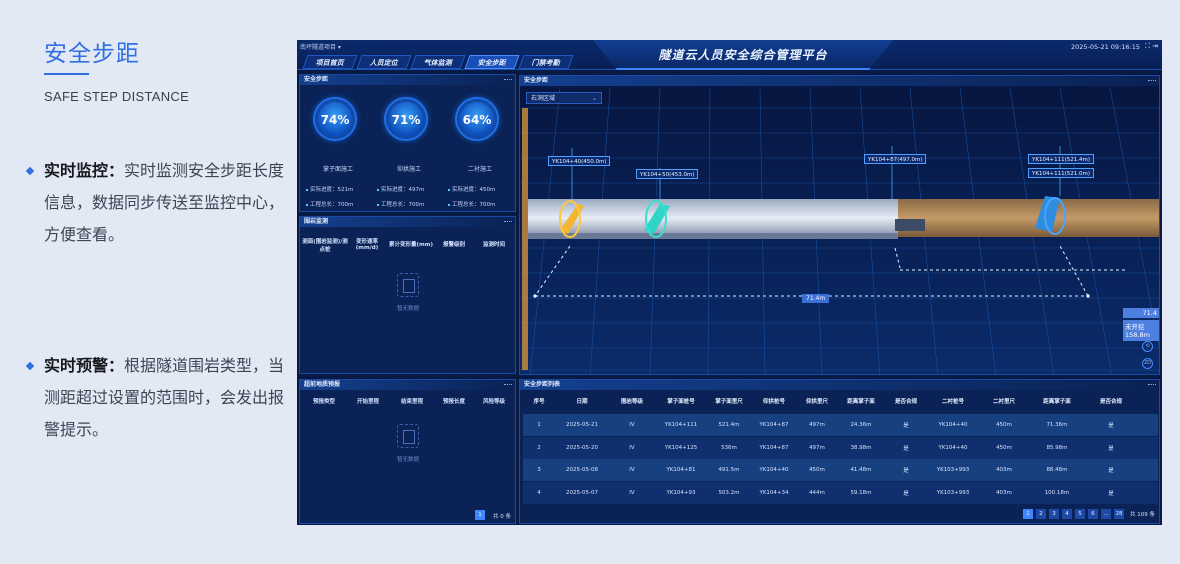  What do you see at coordinates (546, 62) in the screenshot?
I see `tab-access: 门禁考勤` at bounding box center [546, 62].